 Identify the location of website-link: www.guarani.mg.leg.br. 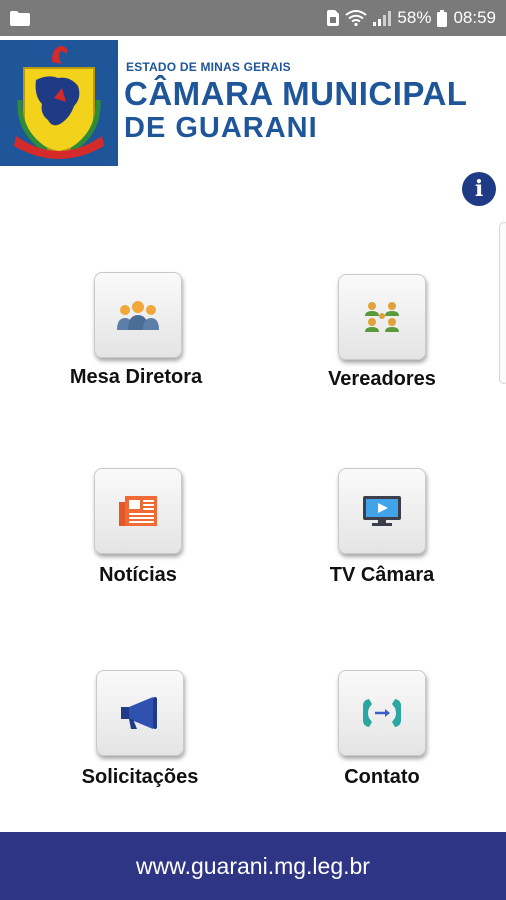
(253, 866).